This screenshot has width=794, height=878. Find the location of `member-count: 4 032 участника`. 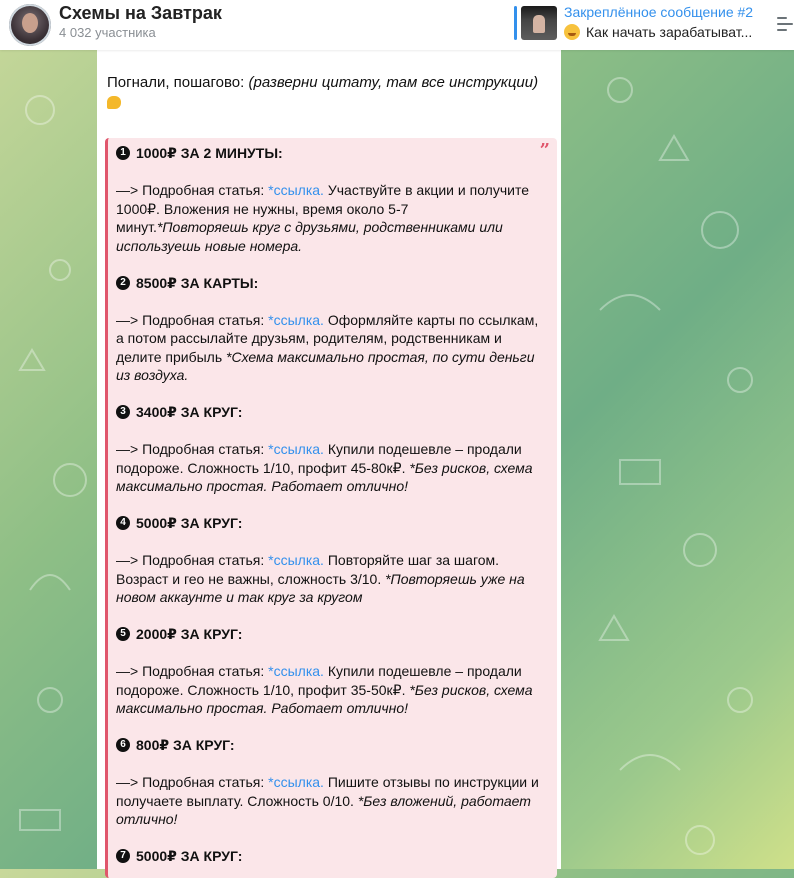

member-count: 4 032 участника is located at coordinates (107, 32).